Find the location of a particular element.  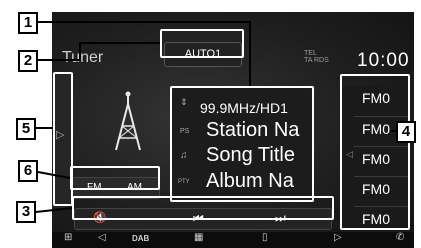

callout-4: 4 is located at coordinates (406, 132).